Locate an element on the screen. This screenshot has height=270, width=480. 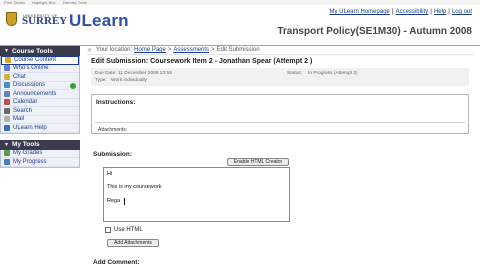
people-icon is located at coordinates (7, 68).